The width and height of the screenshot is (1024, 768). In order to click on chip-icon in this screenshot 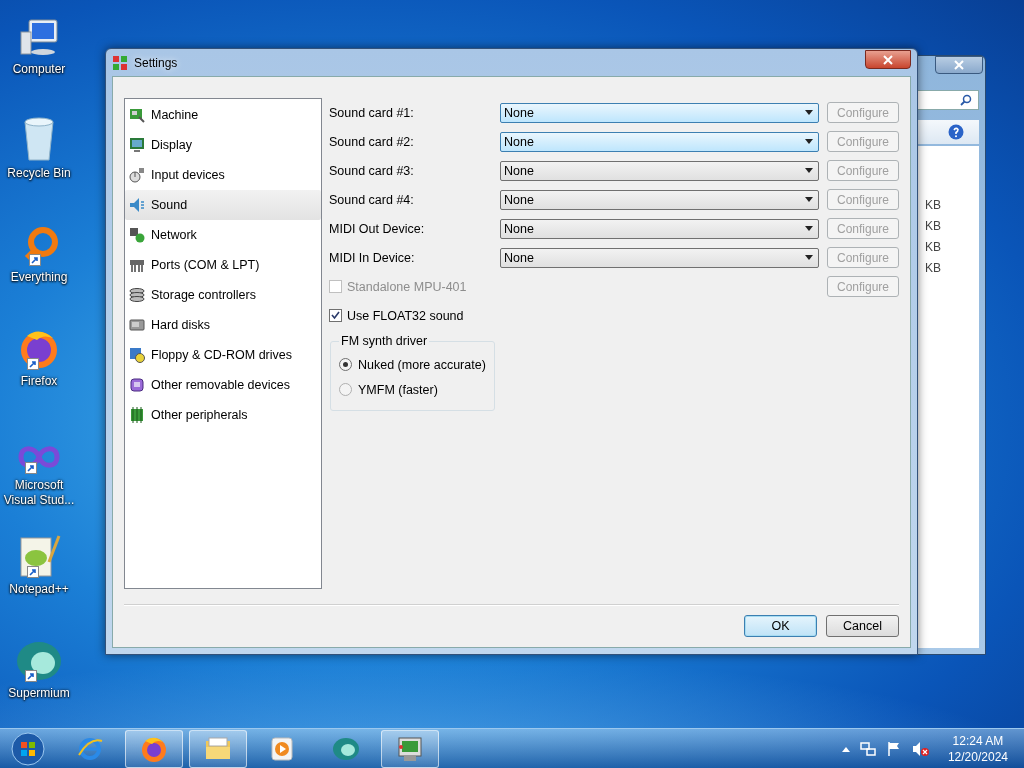, I will do `click(137, 415)`.